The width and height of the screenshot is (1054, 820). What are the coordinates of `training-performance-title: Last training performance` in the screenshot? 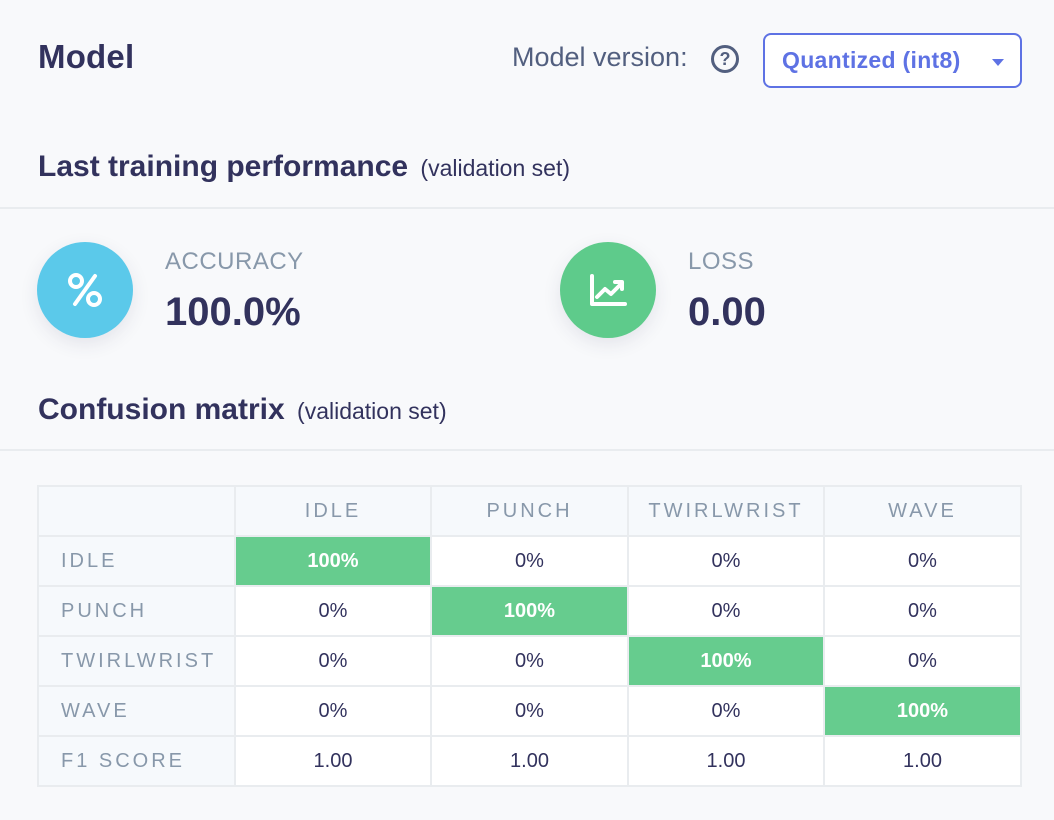 It's located at (223, 166).